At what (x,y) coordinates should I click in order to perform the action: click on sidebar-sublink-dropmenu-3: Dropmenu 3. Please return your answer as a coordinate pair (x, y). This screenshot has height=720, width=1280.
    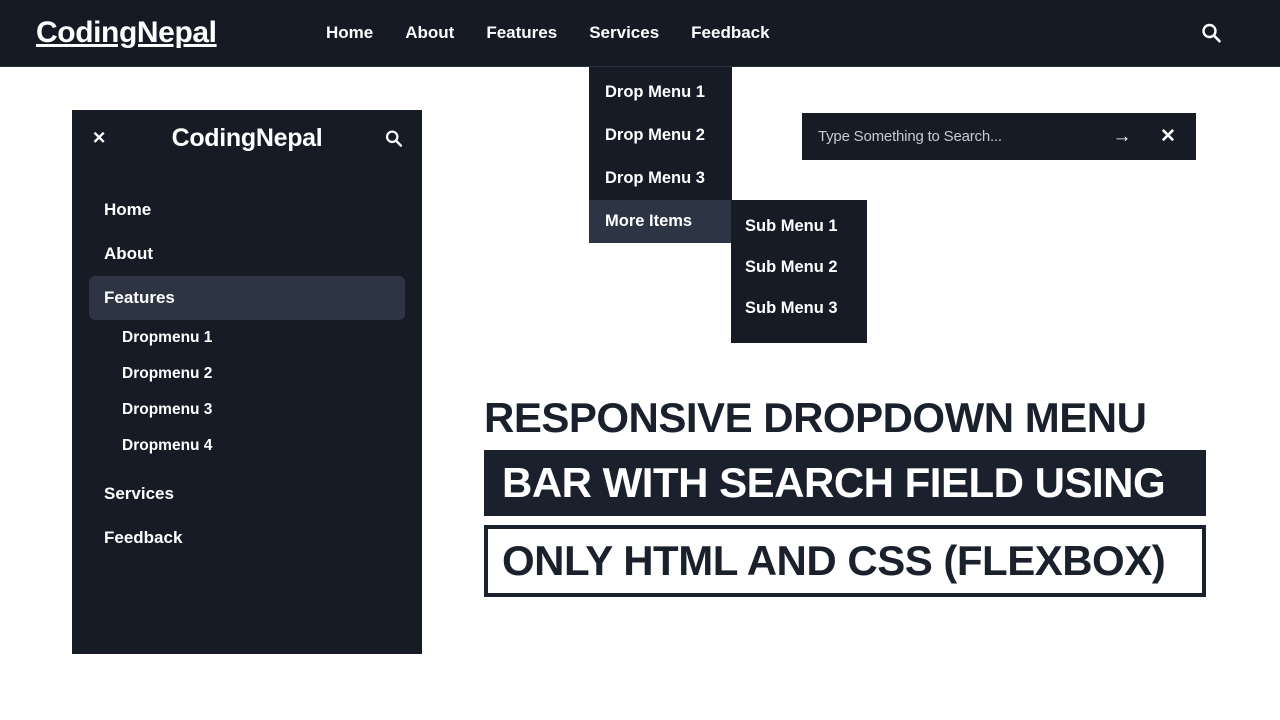
    Looking at the image, I should click on (247, 410).